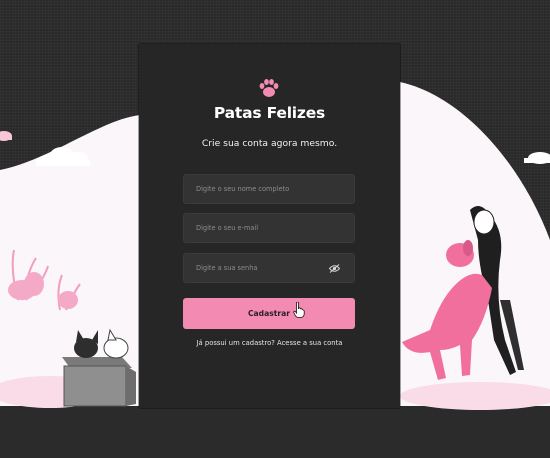  I want to click on email-field, so click(269, 228).